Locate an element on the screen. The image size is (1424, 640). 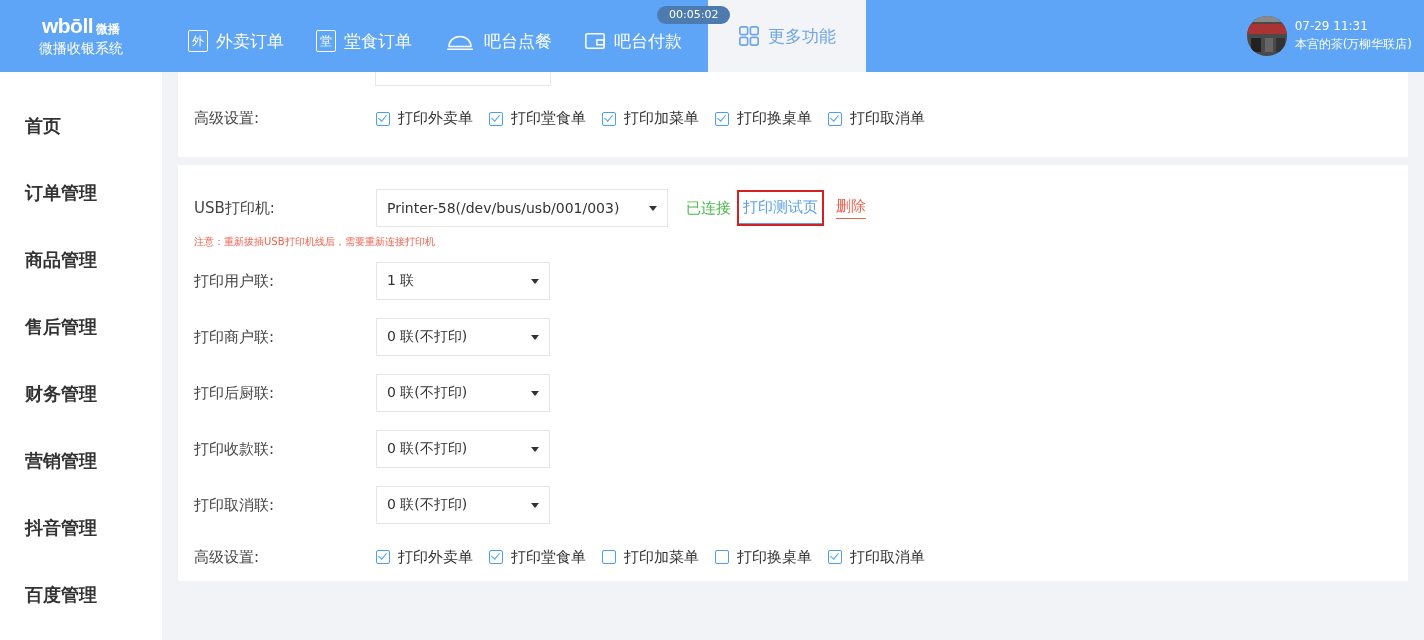
dropdown-field: 1 联 is located at coordinates (463, 281).